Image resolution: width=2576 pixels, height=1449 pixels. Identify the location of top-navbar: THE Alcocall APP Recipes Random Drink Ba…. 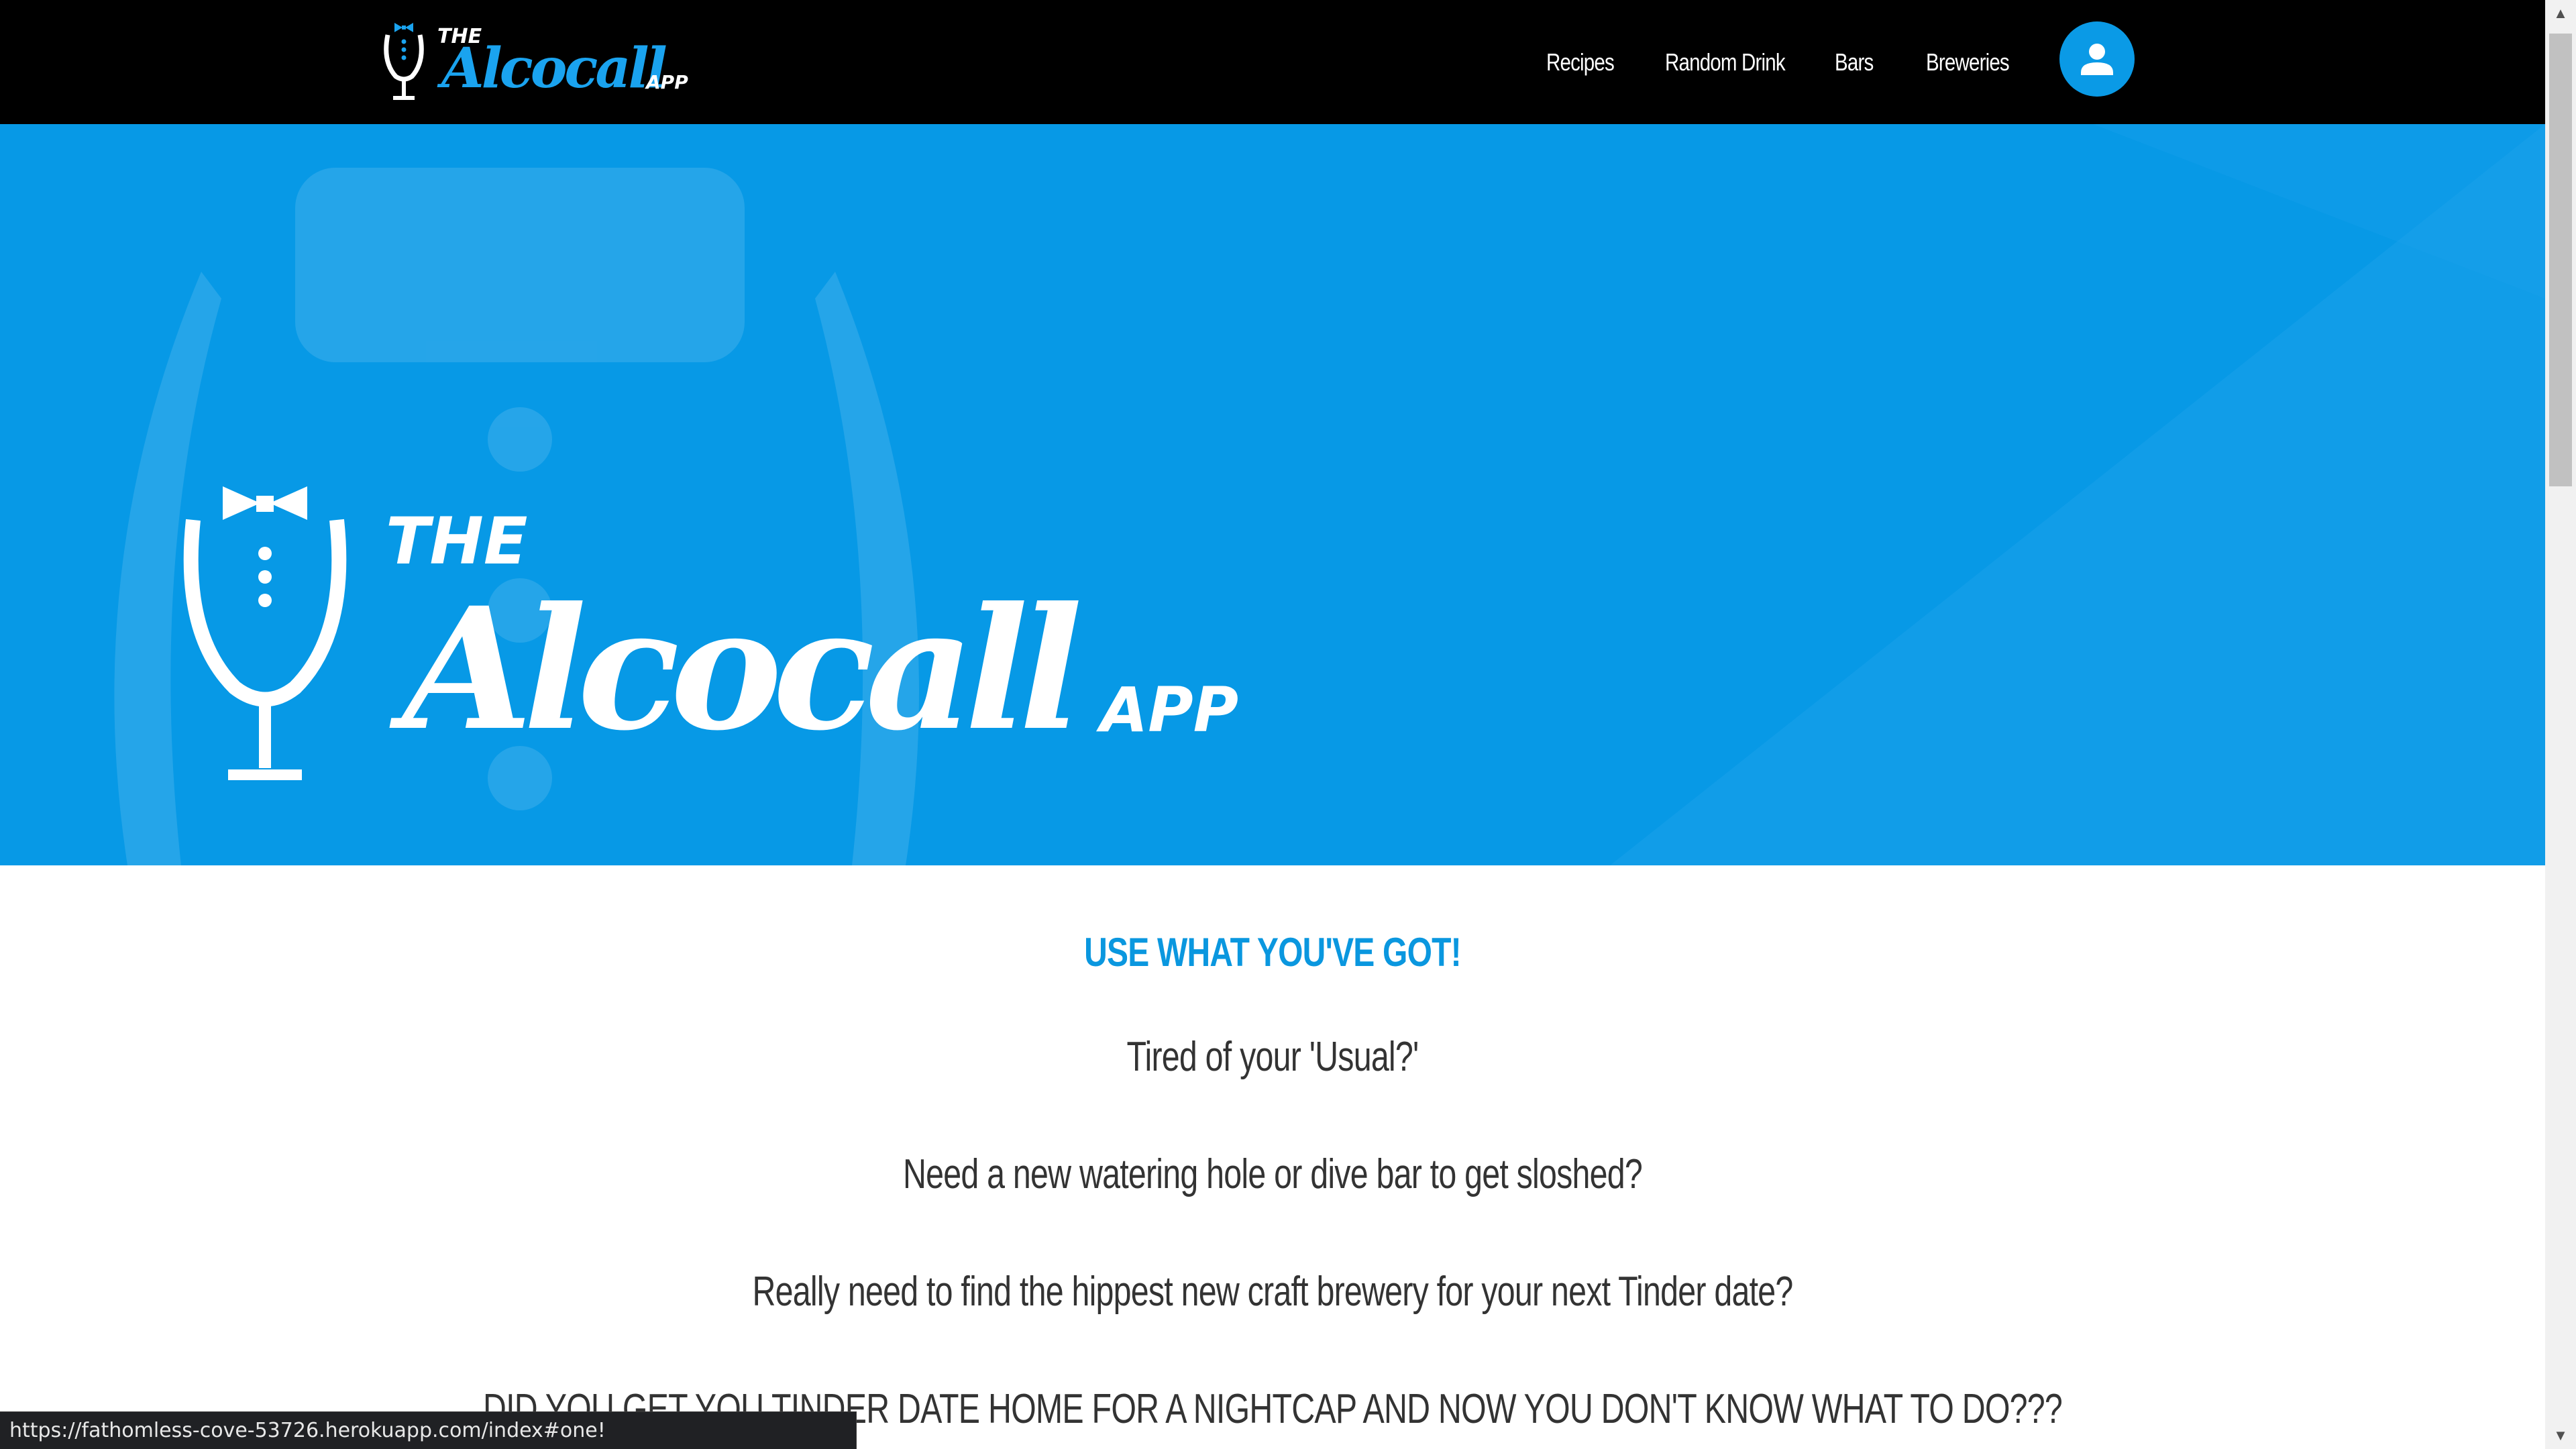
(1272, 62).